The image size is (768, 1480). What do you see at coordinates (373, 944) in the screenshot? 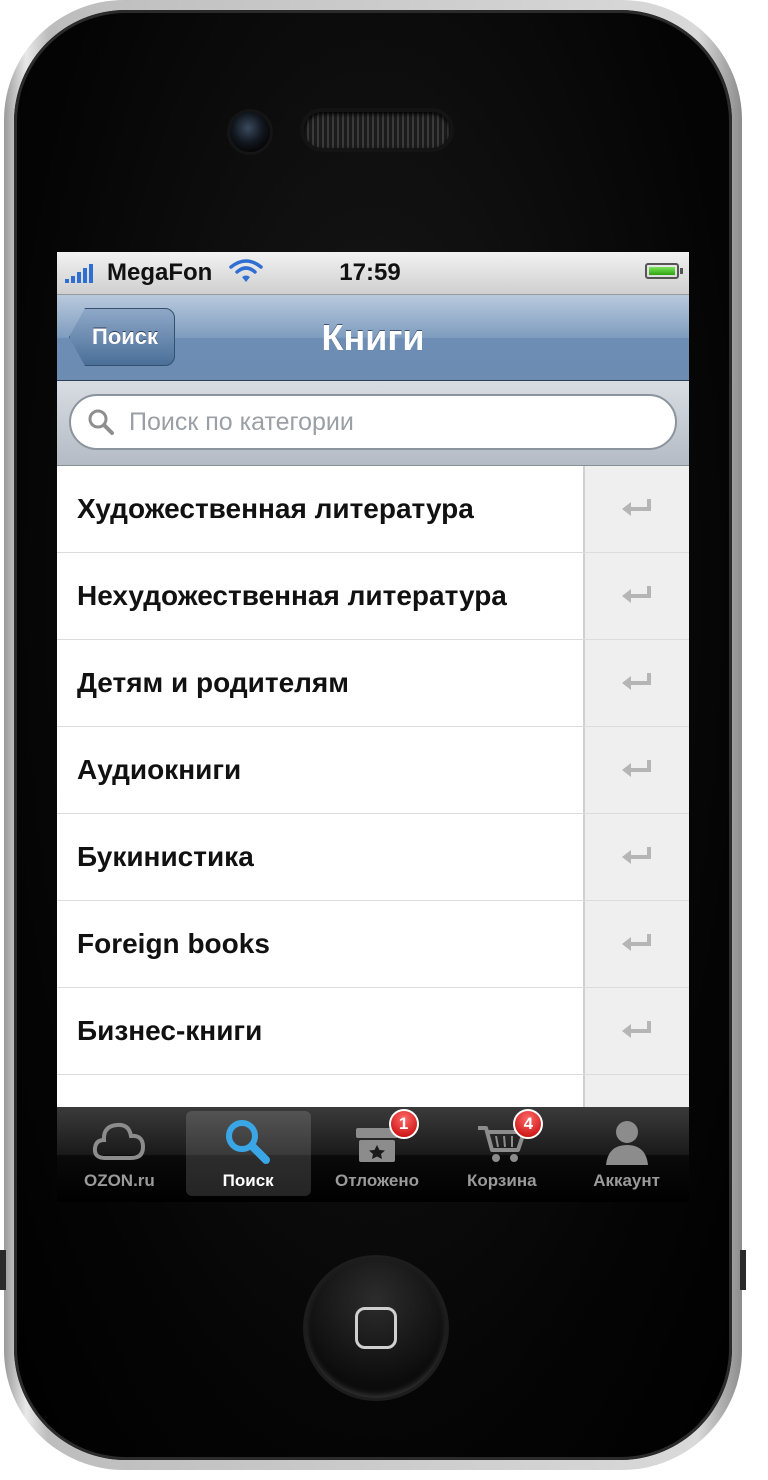
I see `list-item: Foreign books` at bounding box center [373, 944].